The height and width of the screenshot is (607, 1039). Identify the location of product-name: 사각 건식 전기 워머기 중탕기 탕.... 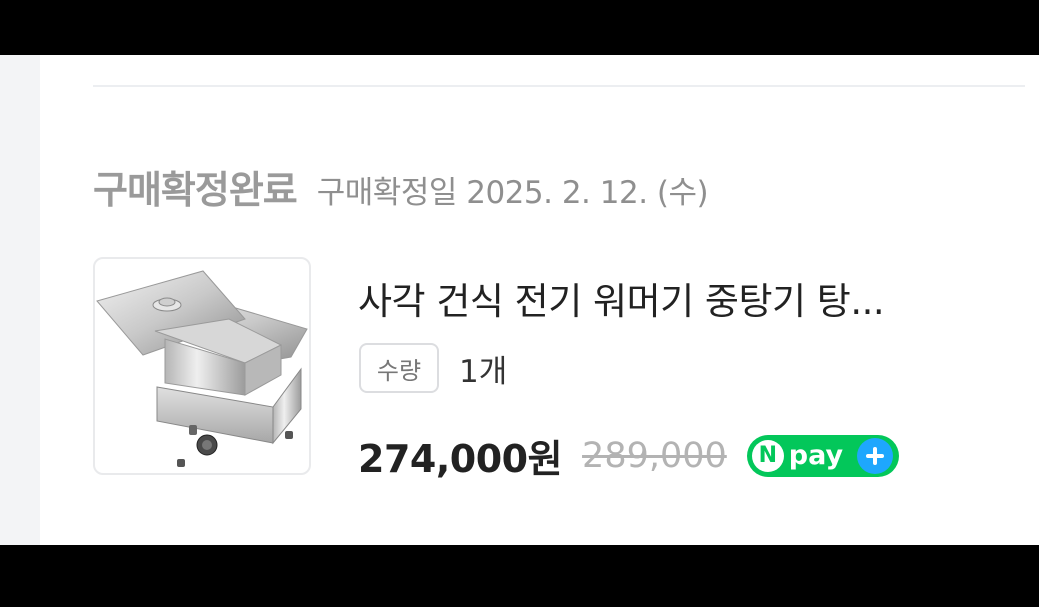
(683, 298).